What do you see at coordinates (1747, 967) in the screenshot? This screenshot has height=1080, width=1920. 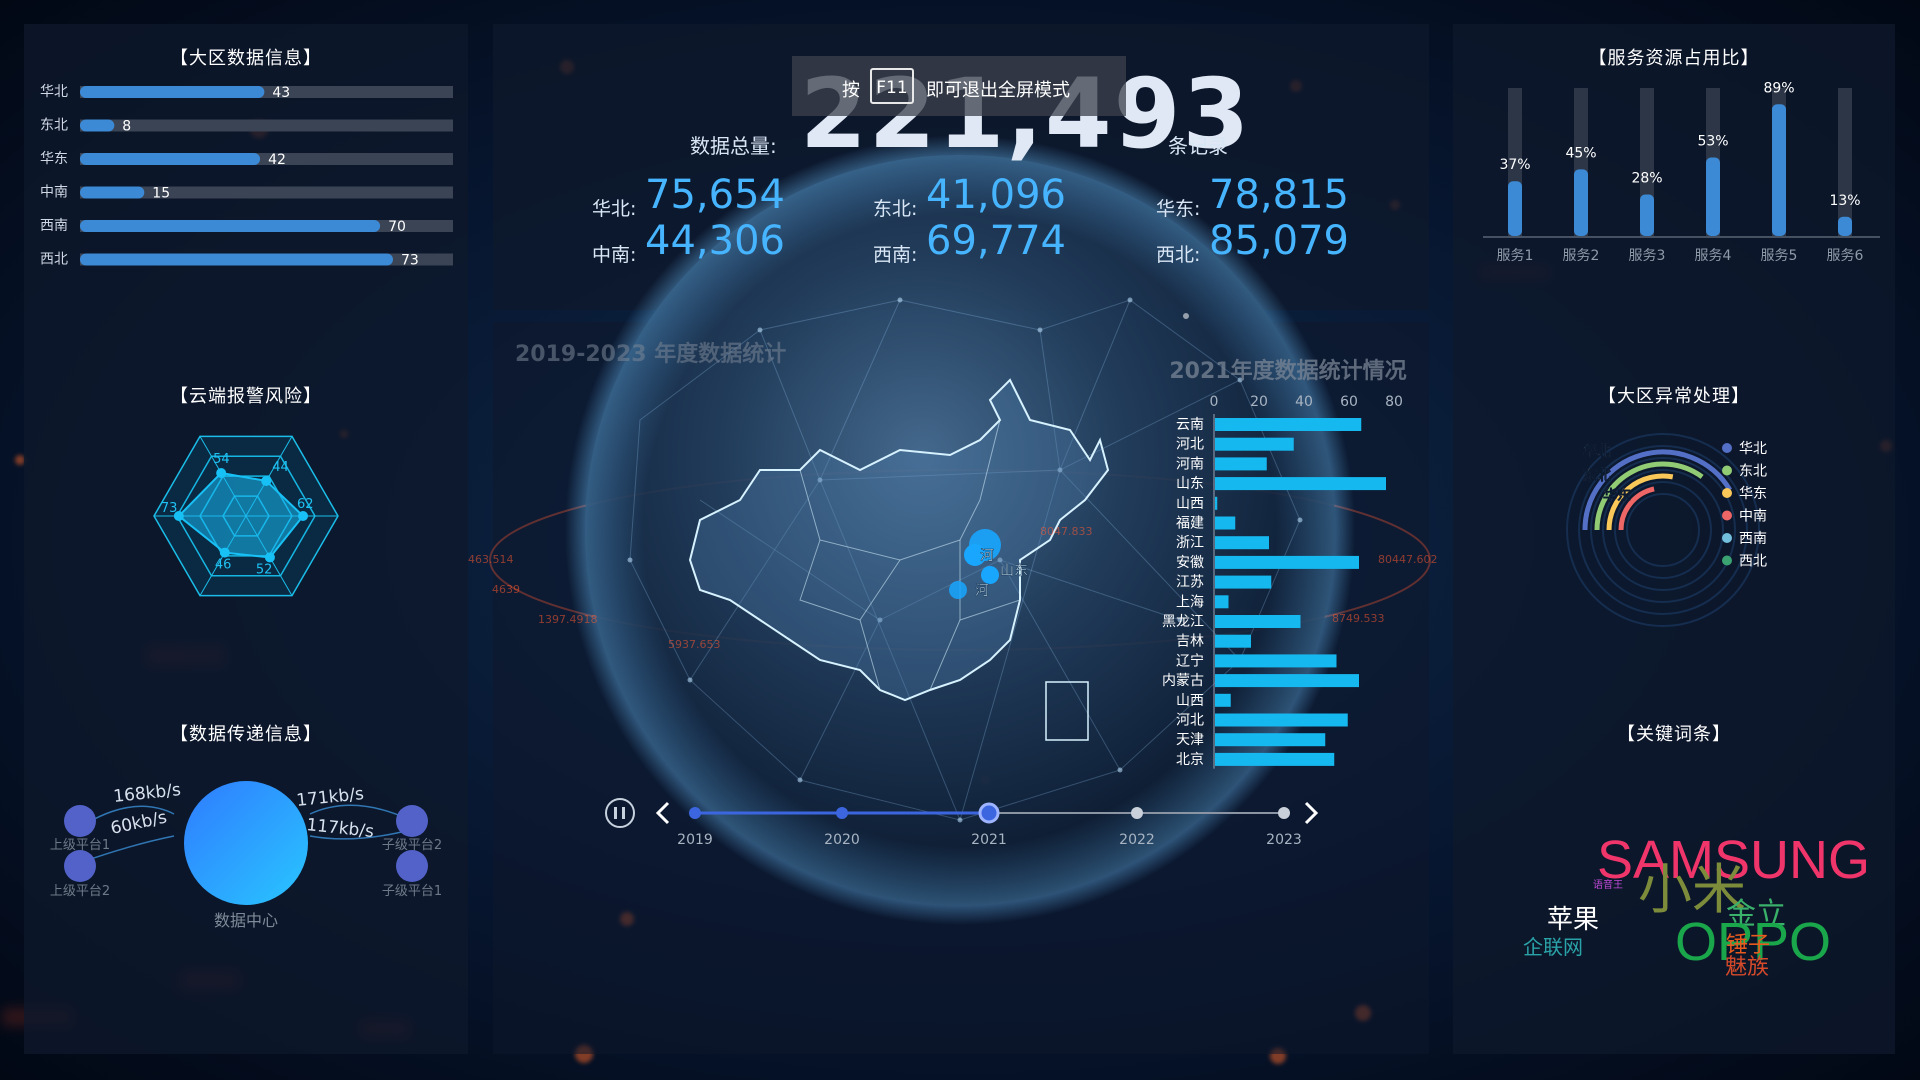 I see `keyword: 魅族` at bounding box center [1747, 967].